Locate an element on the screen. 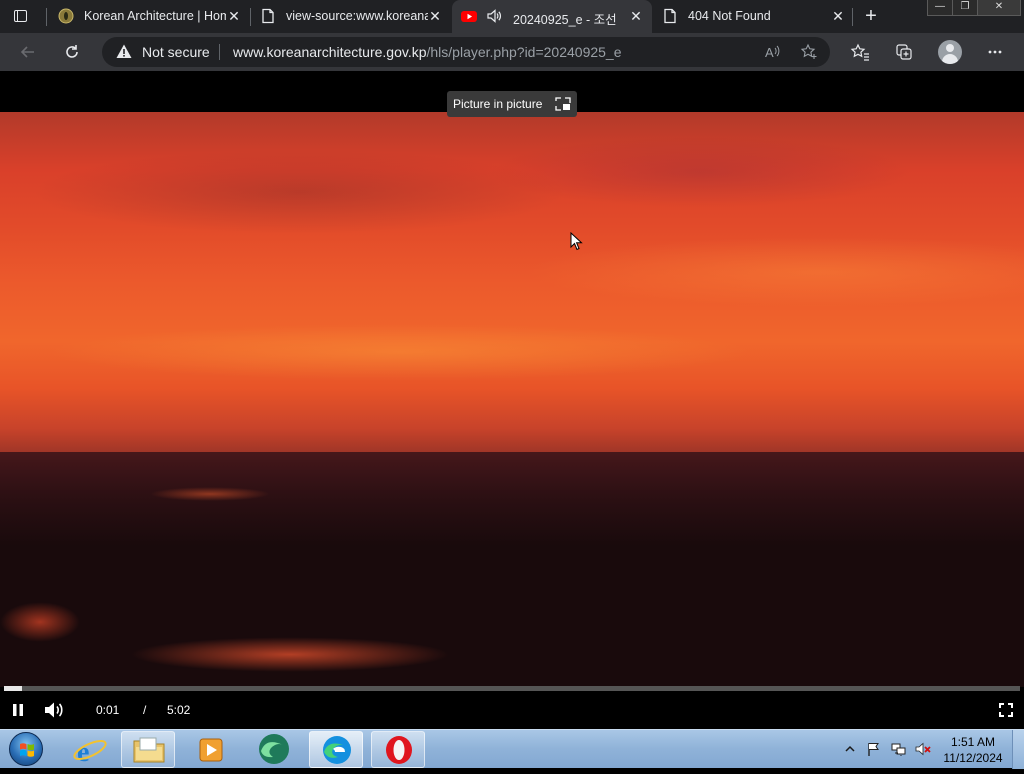 Image resolution: width=1024 pixels, height=774 pixels. reload-button is located at coordinates (72, 52).